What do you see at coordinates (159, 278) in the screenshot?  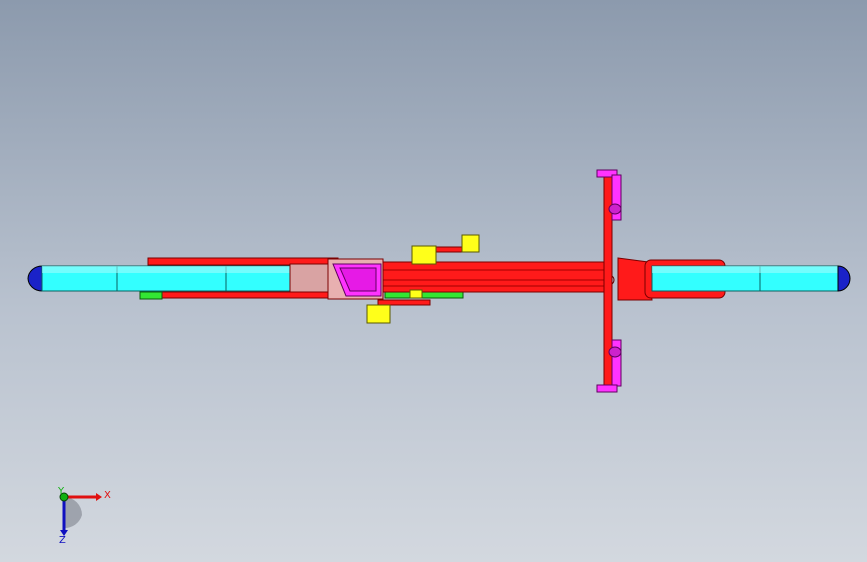 I see `rear-wheel` at bounding box center [159, 278].